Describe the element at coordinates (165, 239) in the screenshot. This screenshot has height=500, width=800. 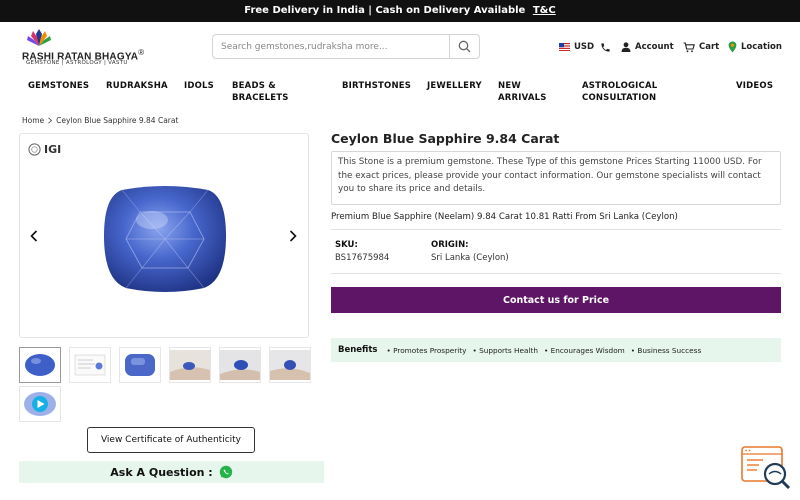
I see `blue-sapphire-image` at that location.